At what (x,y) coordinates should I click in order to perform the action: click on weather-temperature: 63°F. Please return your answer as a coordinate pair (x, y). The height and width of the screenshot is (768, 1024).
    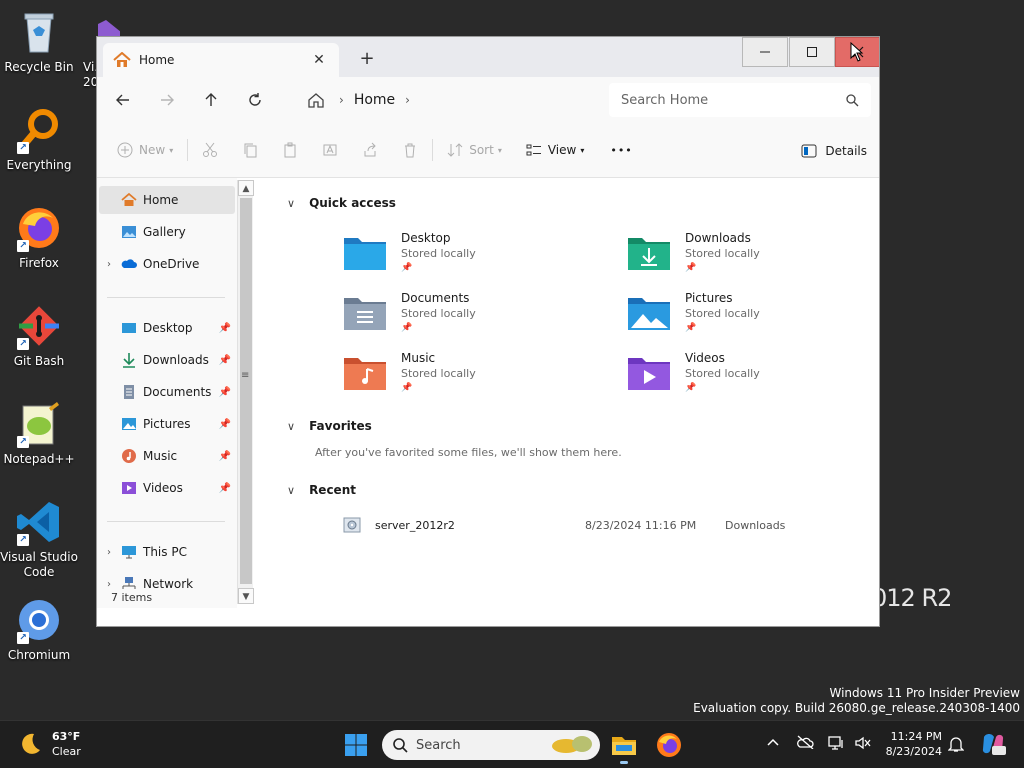
    Looking at the image, I should click on (66, 736).